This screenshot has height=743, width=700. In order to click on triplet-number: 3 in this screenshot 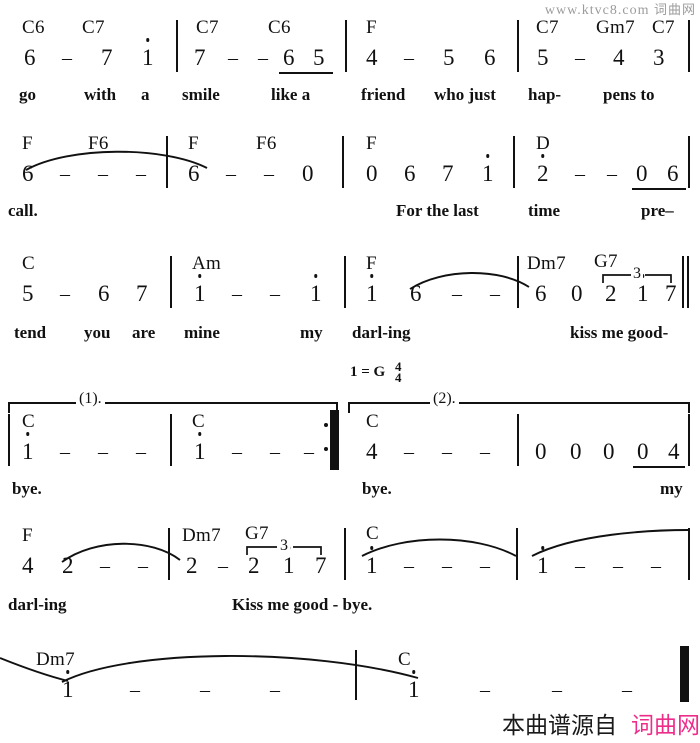, I will do `click(284, 545)`.